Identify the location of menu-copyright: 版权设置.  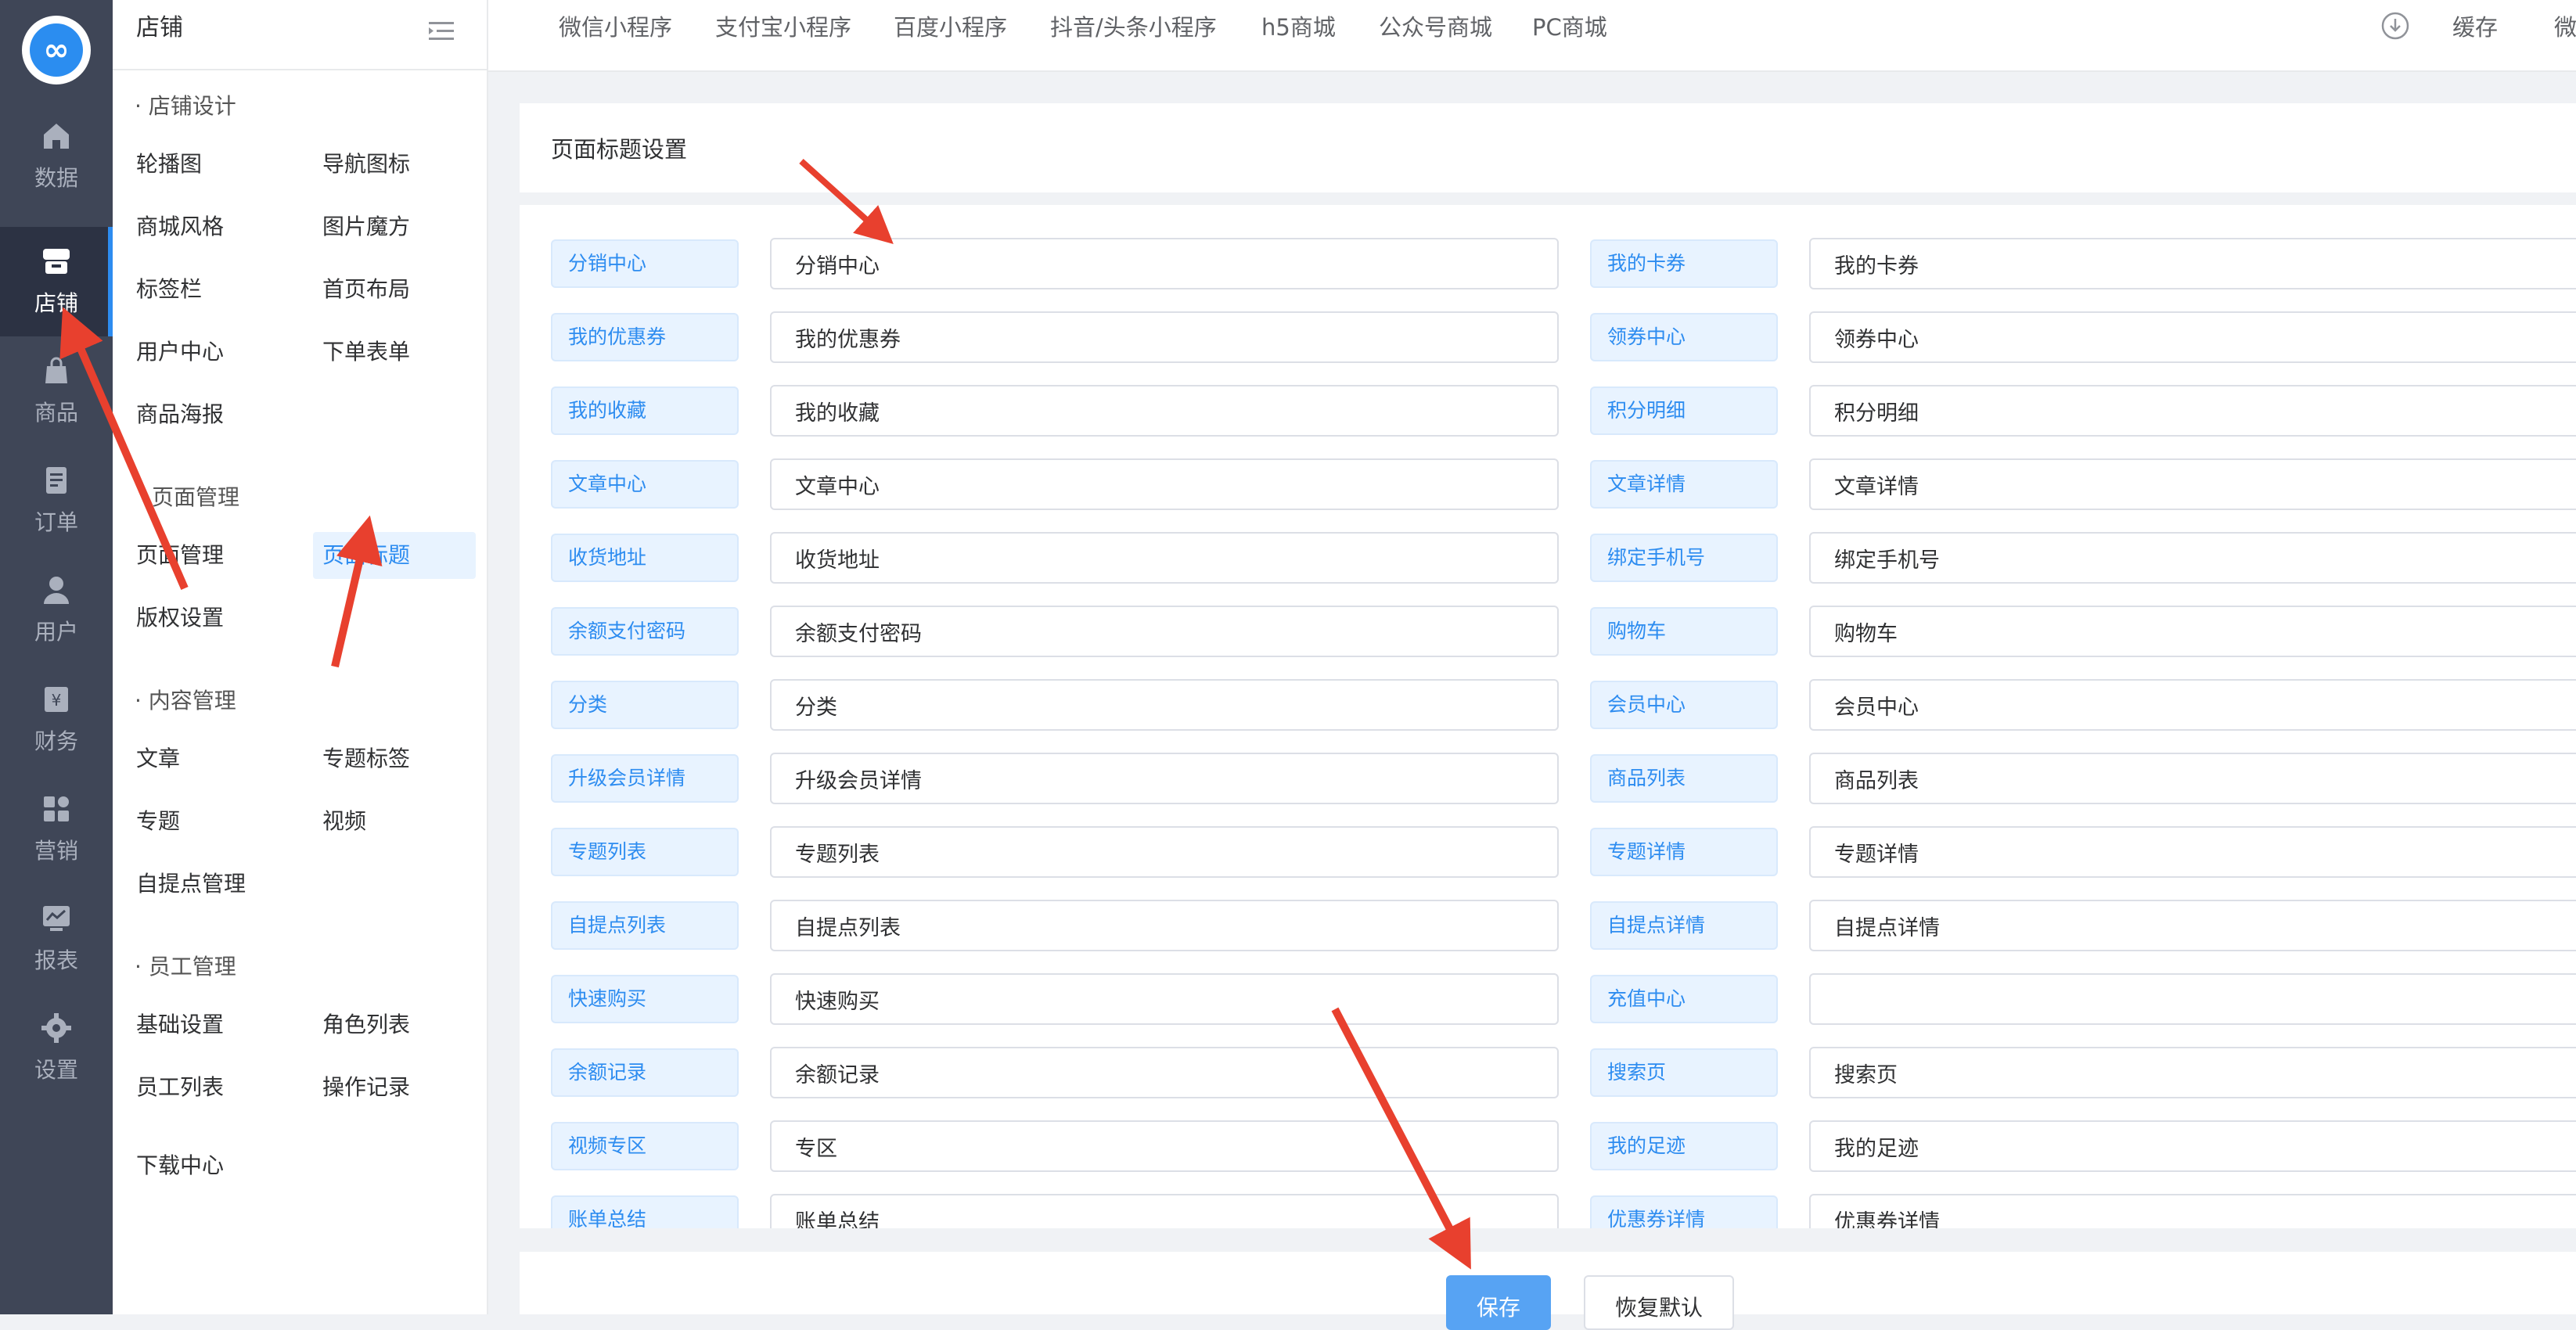
(180, 618).